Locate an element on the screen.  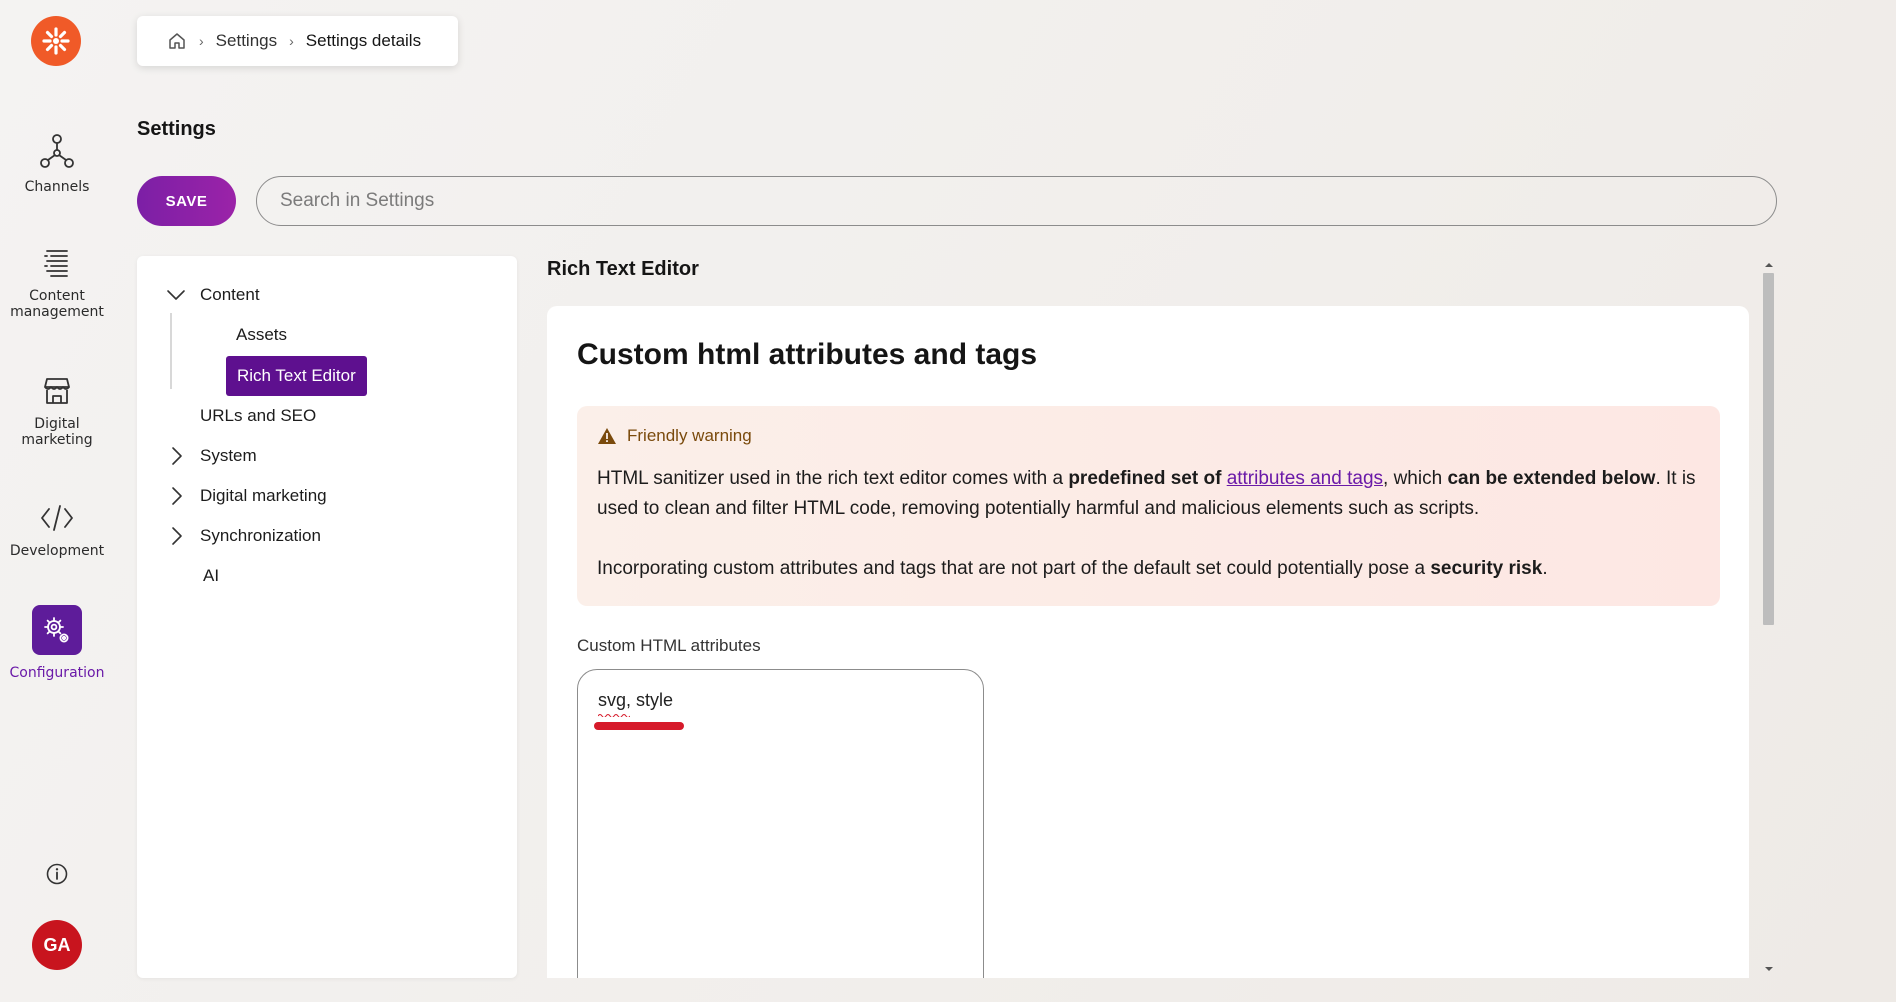
tree-item-urls-seo: URLs and SEO is located at coordinates (258, 416).